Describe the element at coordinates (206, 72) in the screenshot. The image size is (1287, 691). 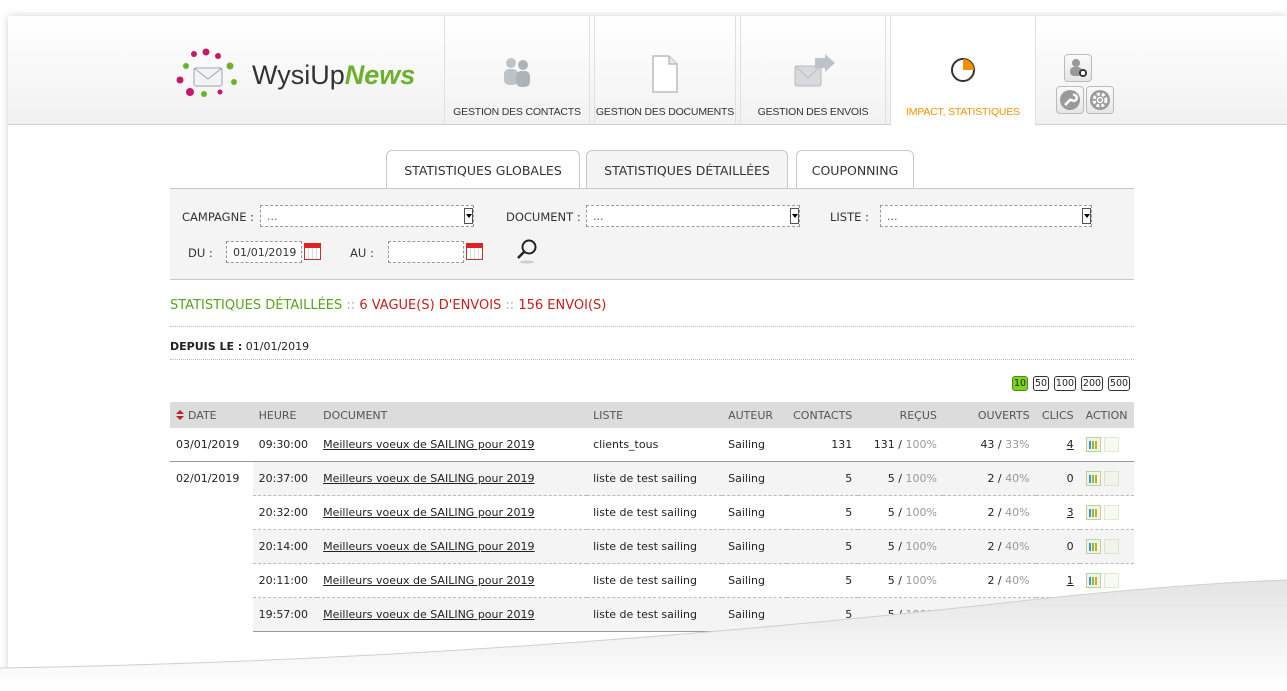
I see `logo-icon` at that location.